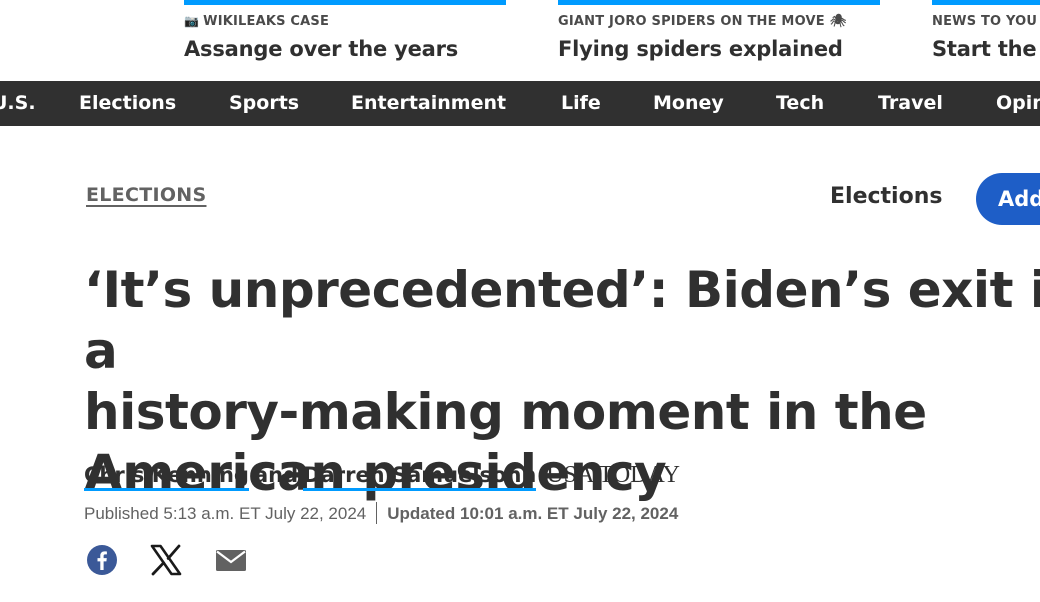  Describe the element at coordinates (166, 560) in the screenshot. I see `x-icon` at that location.